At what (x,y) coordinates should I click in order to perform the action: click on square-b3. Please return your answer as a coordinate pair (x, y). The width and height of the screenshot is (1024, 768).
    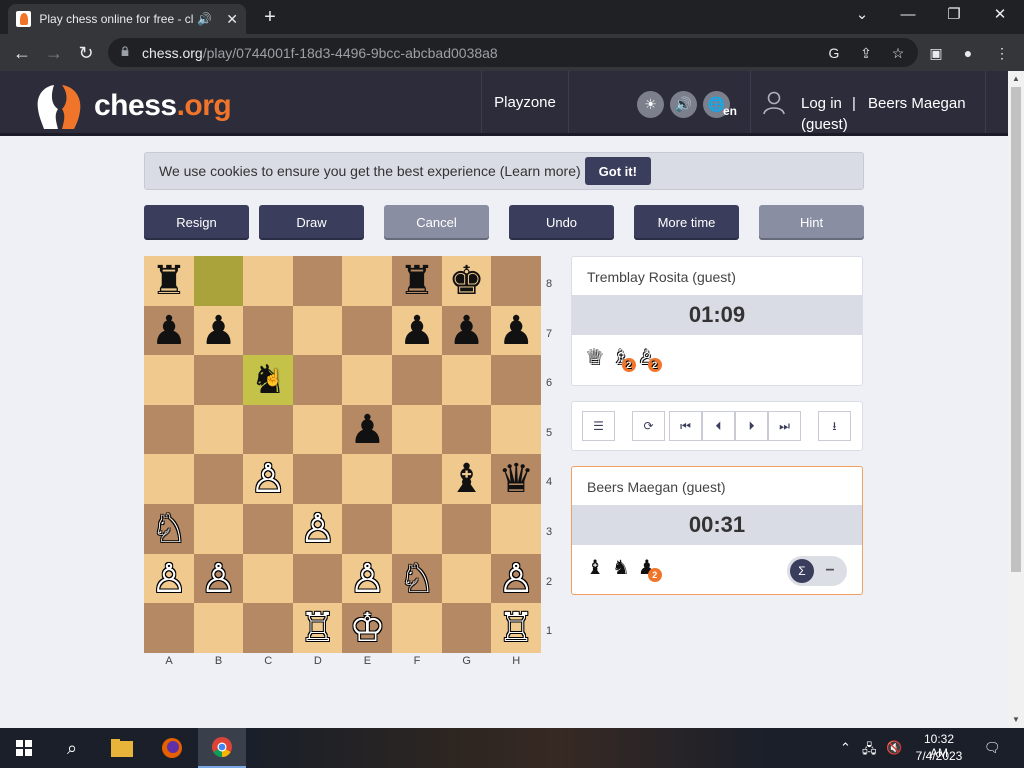
    Looking at the image, I should click on (218, 529).